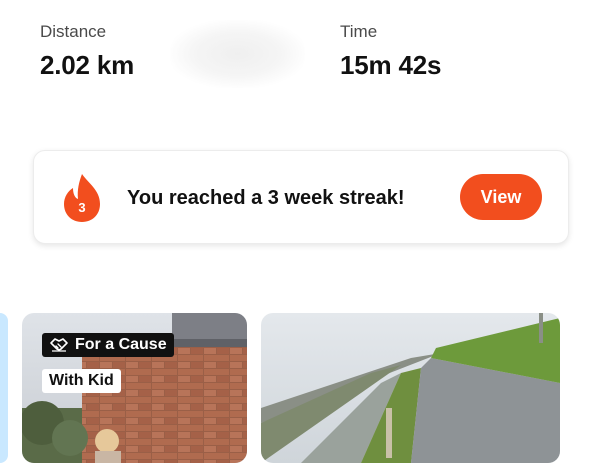 This screenshot has height=463, width=600. Describe the element at coordinates (359, 31) in the screenshot. I see `time-label: Time` at that location.